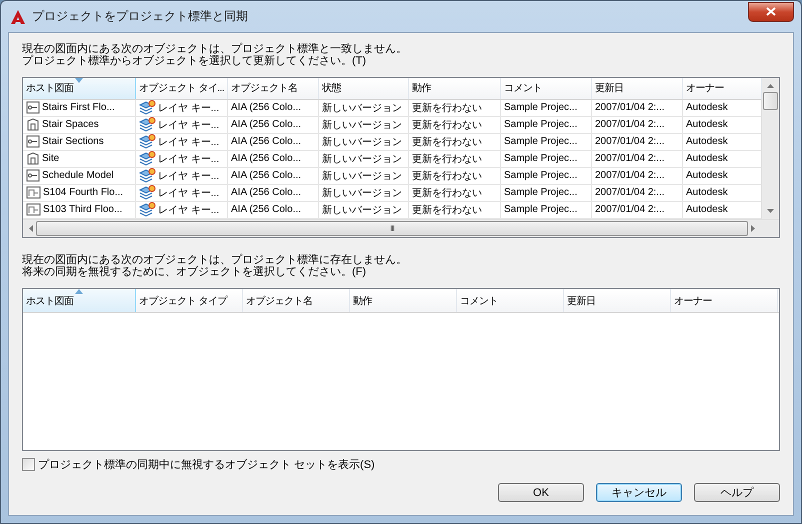 The image size is (802, 524). I want to click on table-row: S104 Fourth Flo... レイヤ キー... AIA (256 Colo... 新しいバージョン 更新を行わない Sample Projec... 2007/01/04 2:... Autodesk, so click(392, 193).